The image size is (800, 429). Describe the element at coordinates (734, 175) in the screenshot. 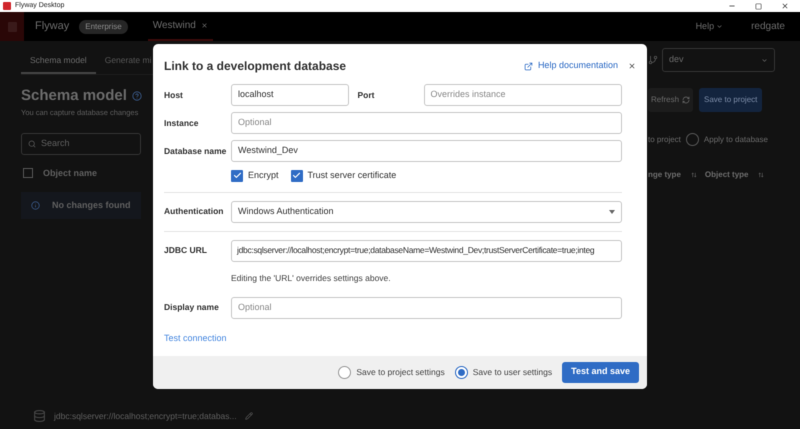

I see `column-header: Object type` at that location.